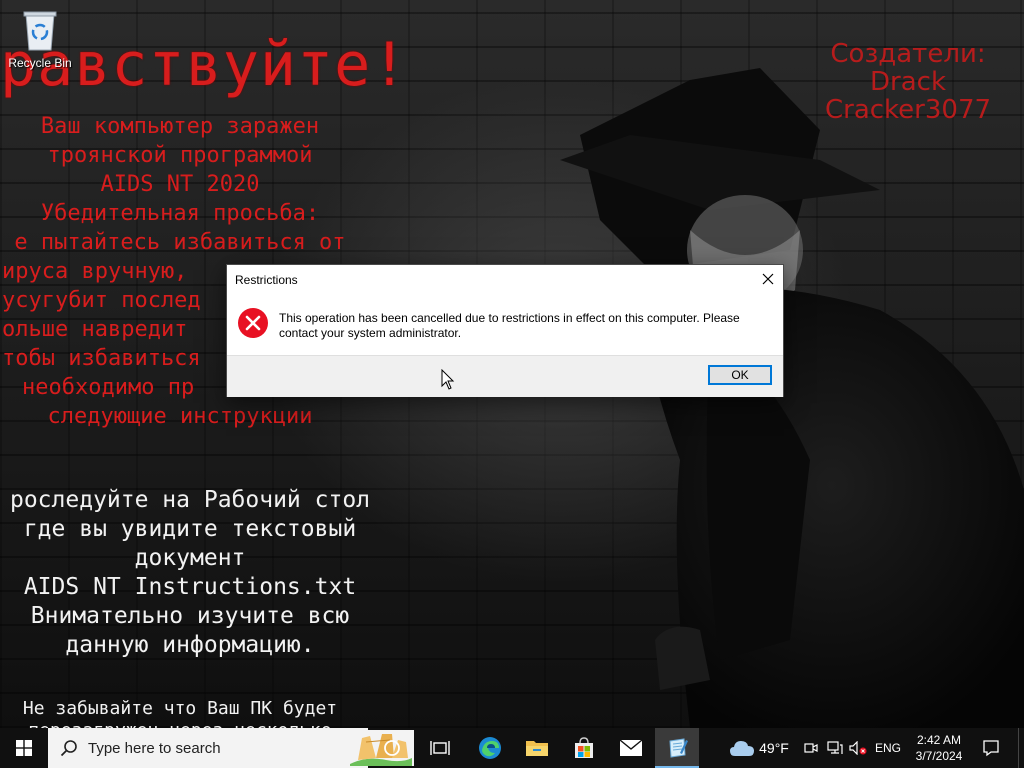  I want to click on cortana-circle-icon, so click(392, 748).